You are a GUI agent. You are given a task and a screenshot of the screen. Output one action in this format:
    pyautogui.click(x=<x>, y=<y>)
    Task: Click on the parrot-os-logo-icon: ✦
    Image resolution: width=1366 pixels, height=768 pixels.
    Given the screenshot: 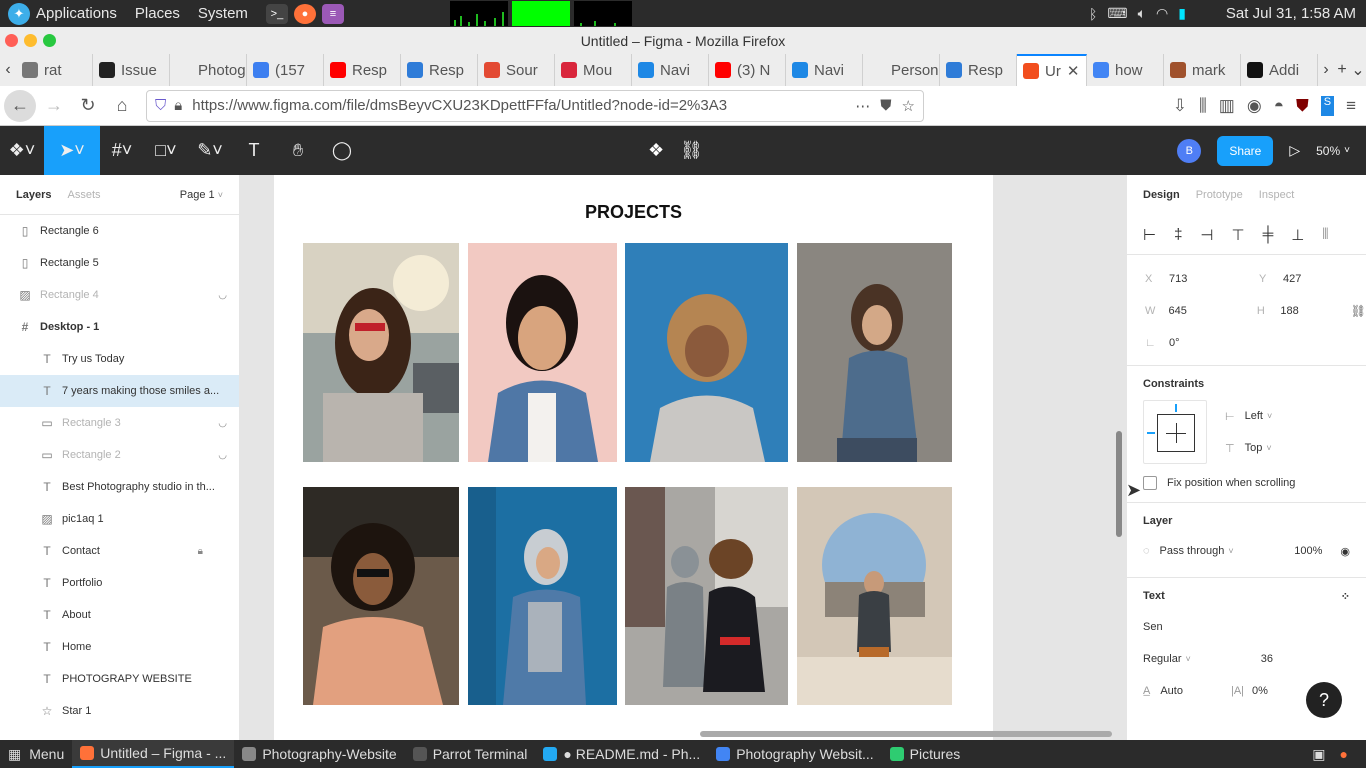 What is the action you would take?
    pyautogui.click(x=19, y=13)
    